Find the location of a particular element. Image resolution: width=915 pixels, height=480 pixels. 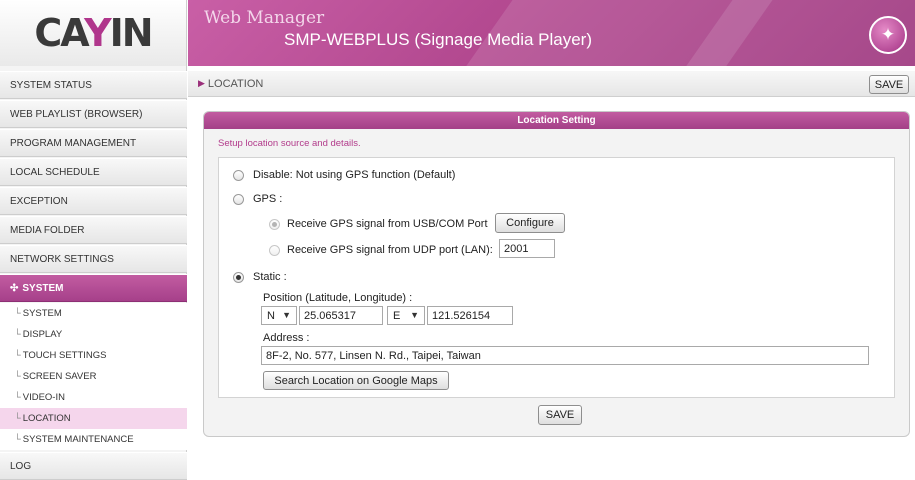

radio-gps-usb is located at coordinates (274, 224).